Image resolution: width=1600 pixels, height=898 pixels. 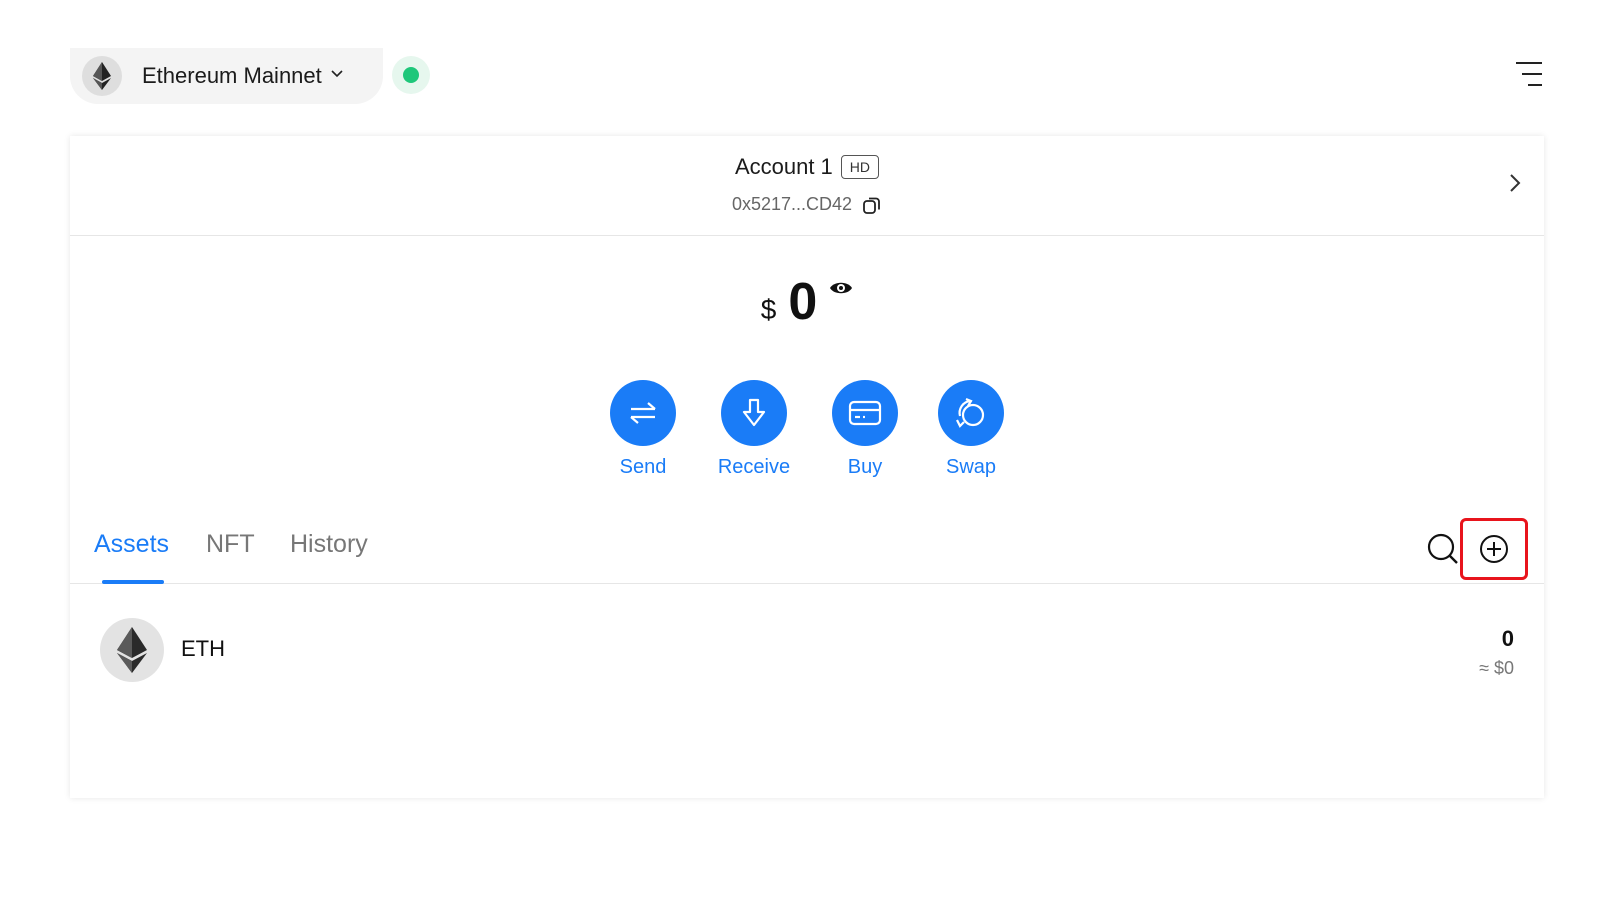 I want to click on asset-row-eth: ETH 0 ≈ $0, so click(x=807, y=650).